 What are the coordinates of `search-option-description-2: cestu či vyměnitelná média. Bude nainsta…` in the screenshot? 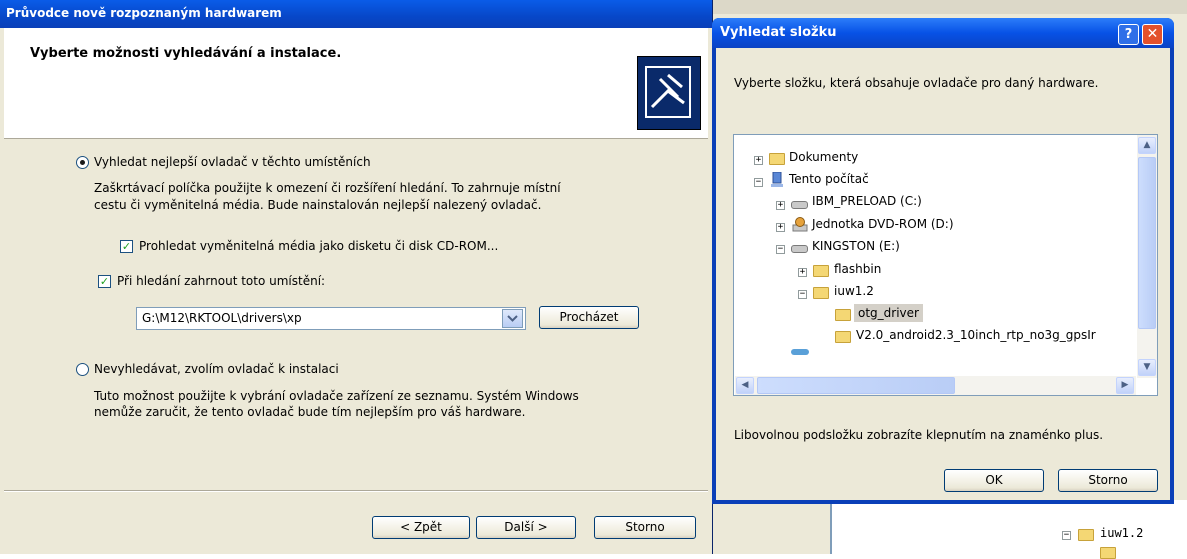 It's located at (318, 205).